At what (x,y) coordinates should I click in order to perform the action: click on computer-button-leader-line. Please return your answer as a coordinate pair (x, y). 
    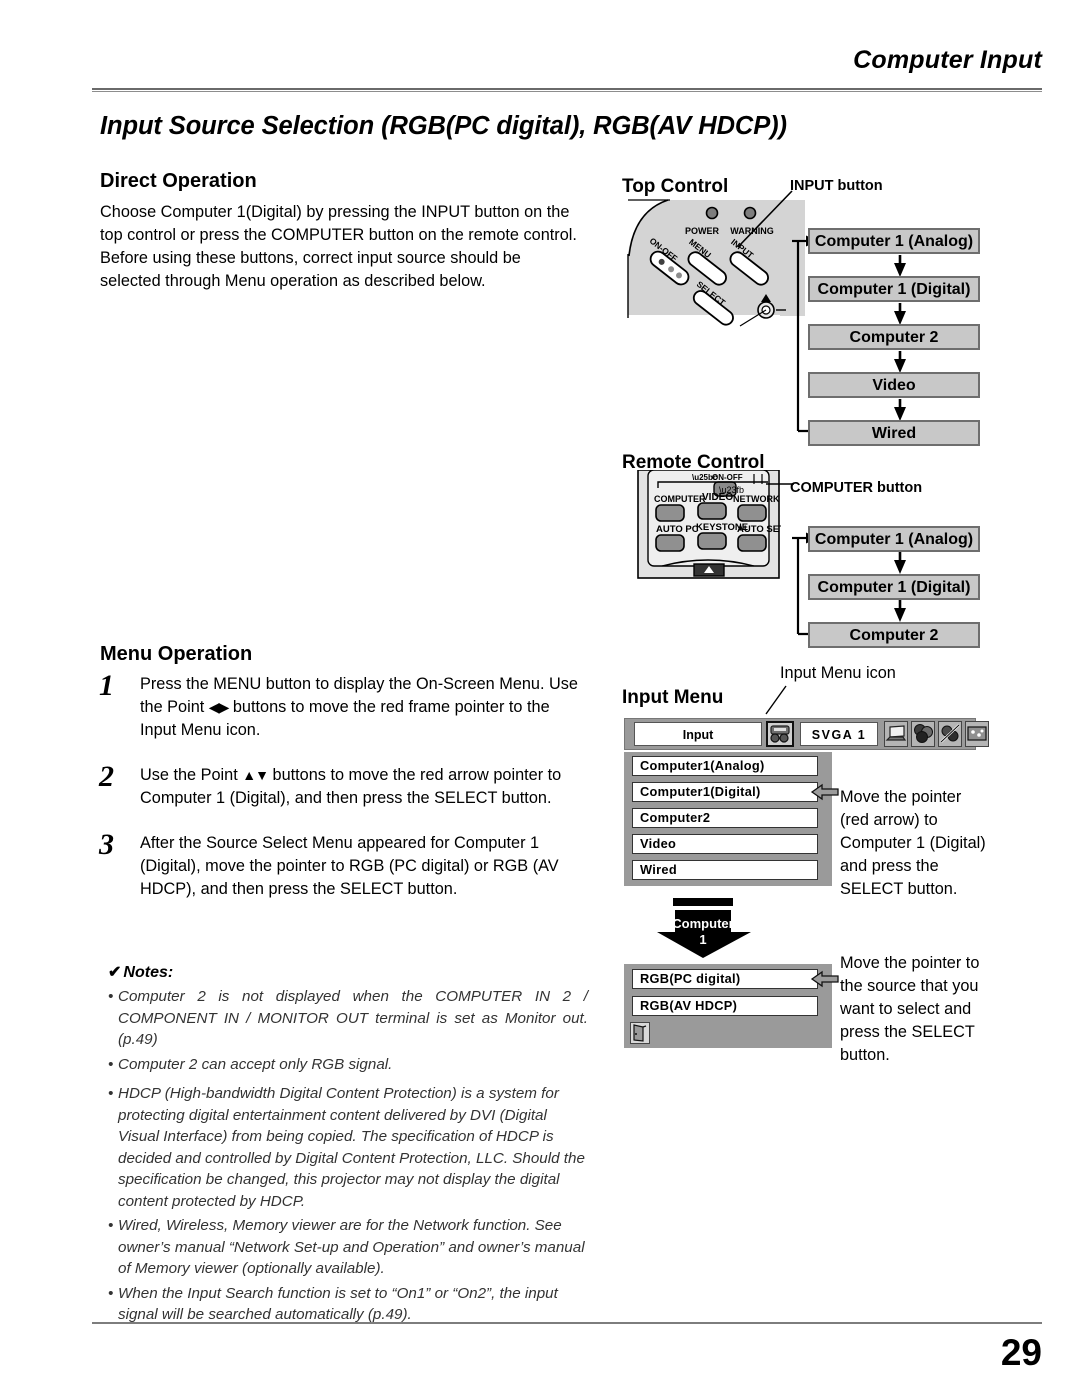
    Looking at the image, I should click on (780, 484).